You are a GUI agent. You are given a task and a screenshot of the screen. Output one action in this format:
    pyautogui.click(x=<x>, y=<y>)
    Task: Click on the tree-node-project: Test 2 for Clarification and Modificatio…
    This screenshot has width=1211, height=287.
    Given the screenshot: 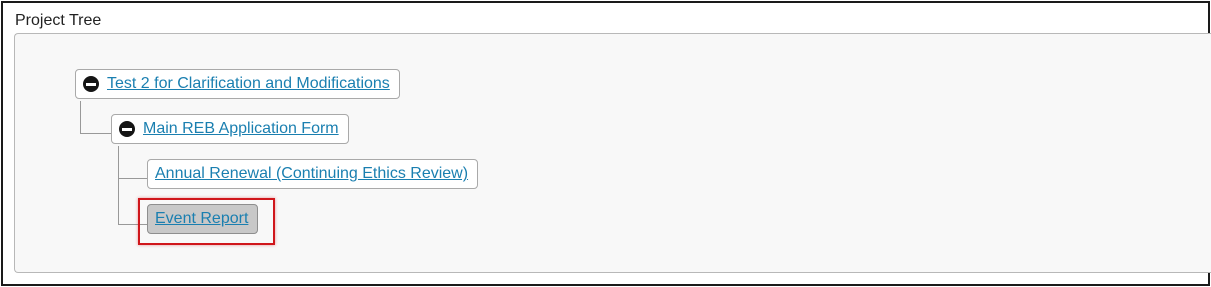 What is the action you would take?
    pyautogui.click(x=237, y=84)
    